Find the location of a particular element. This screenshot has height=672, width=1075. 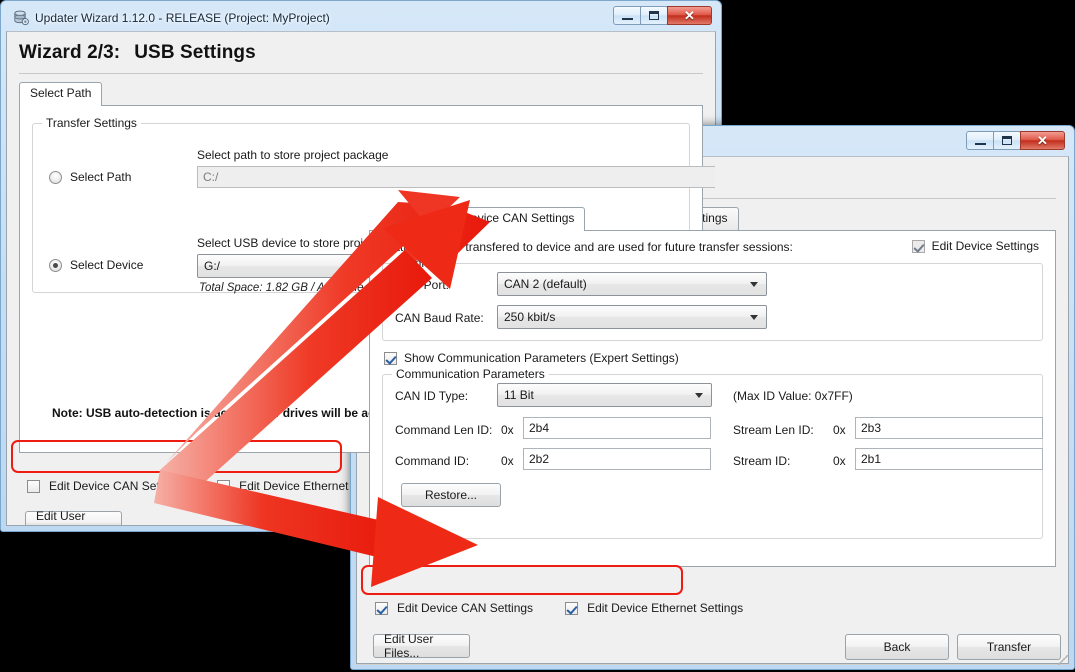

stream-len-id-label: Stream Len ID: is located at coordinates (773, 430).